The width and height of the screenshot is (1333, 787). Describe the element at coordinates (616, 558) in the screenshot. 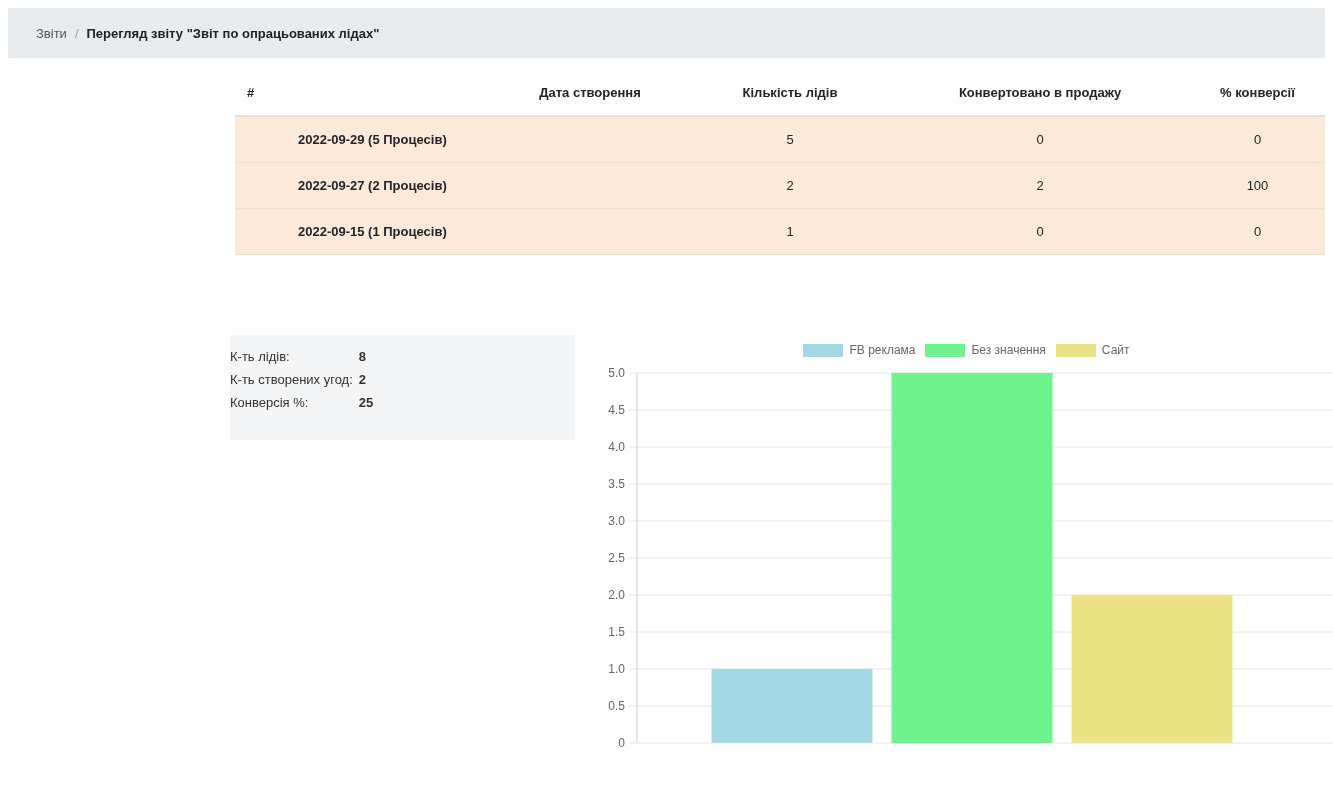

I see `y-tick-label: 2.5` at that location.